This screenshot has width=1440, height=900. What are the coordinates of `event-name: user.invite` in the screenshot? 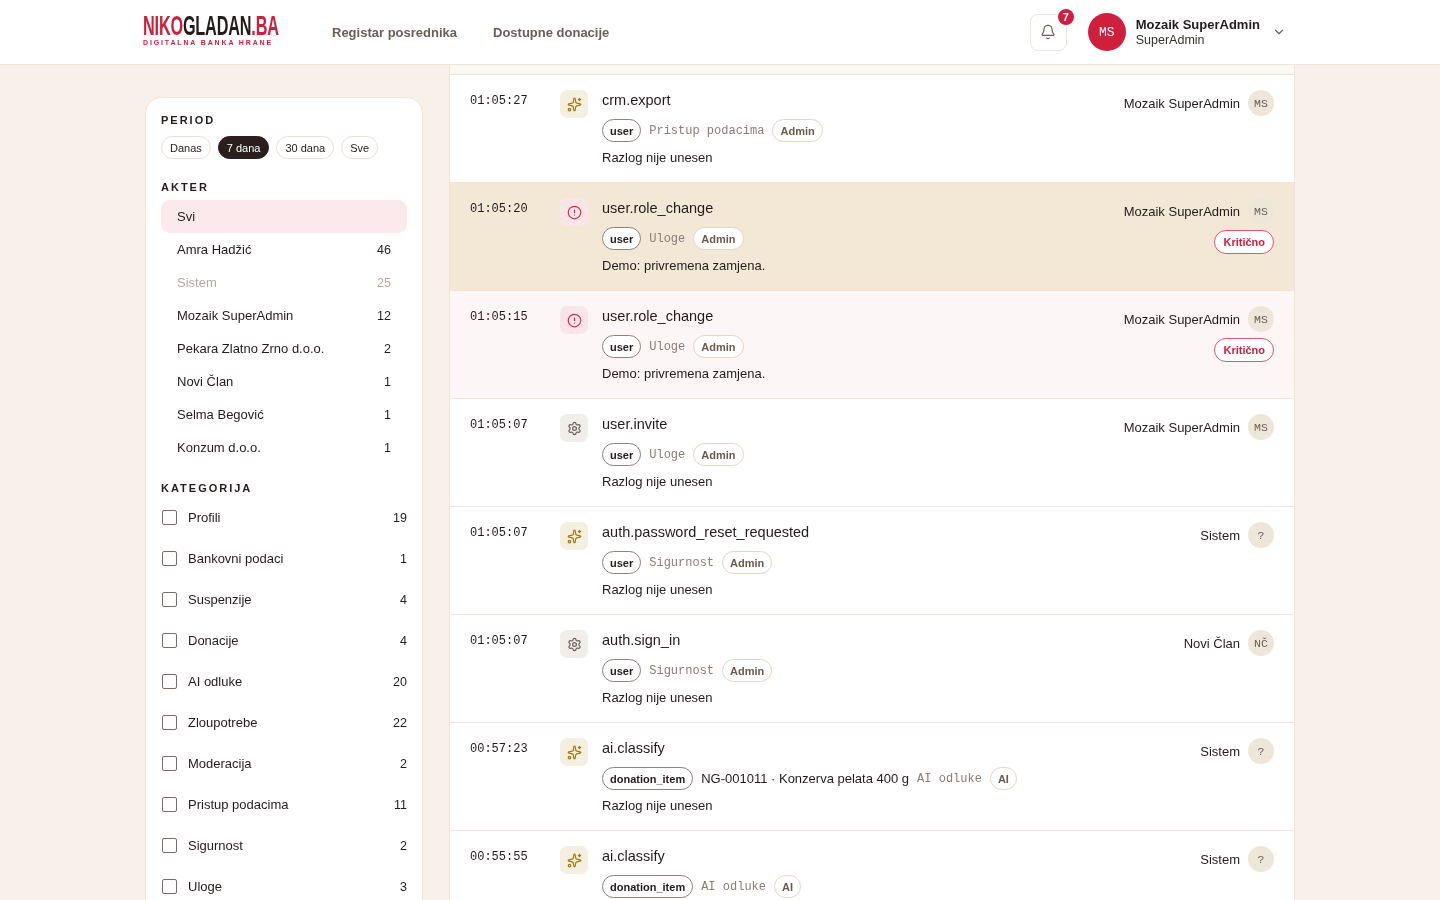 It's located at (635, 424).